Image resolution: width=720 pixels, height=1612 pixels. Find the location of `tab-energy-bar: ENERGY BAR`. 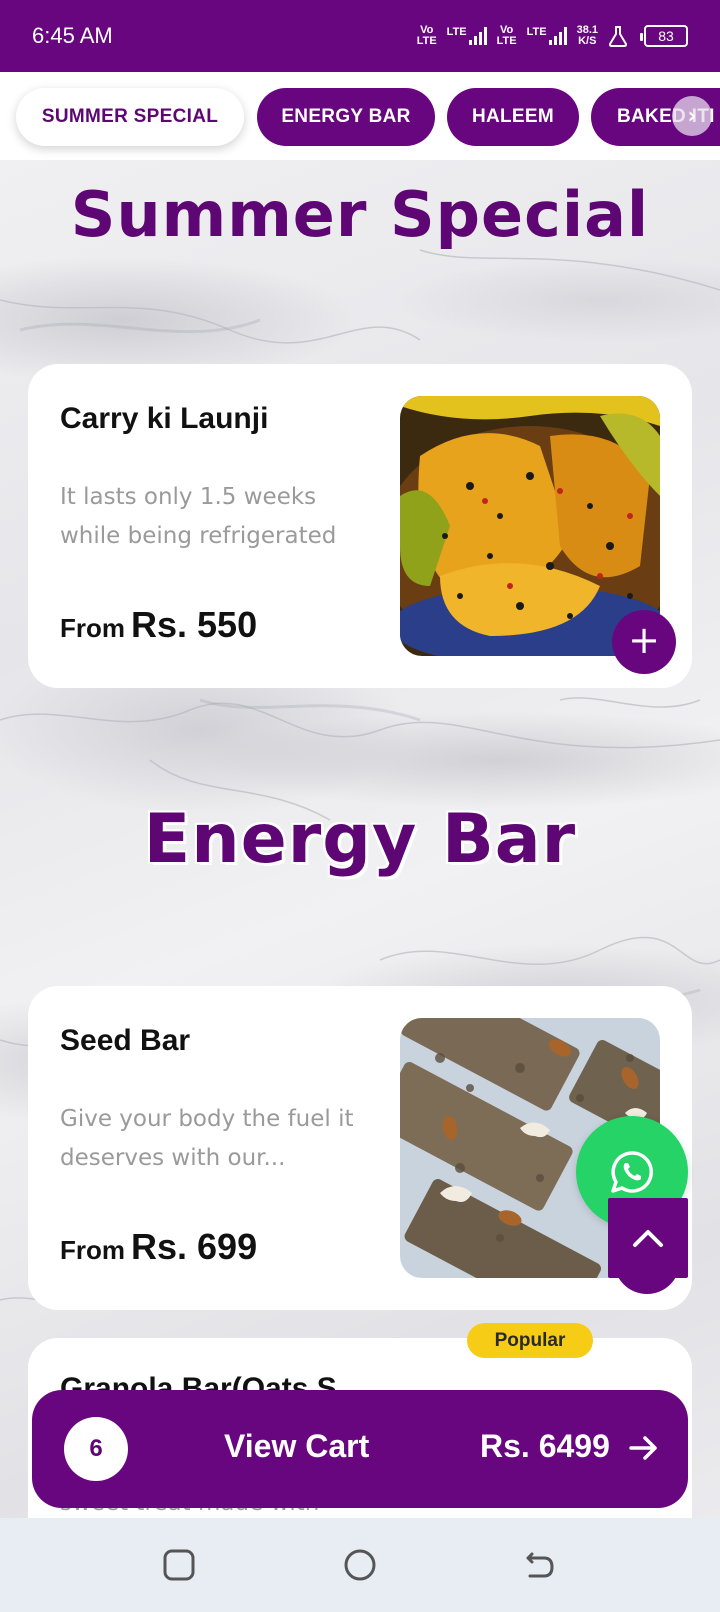

tab-energy-bar: ENERGY BAR is located at coordinates (346, 117).